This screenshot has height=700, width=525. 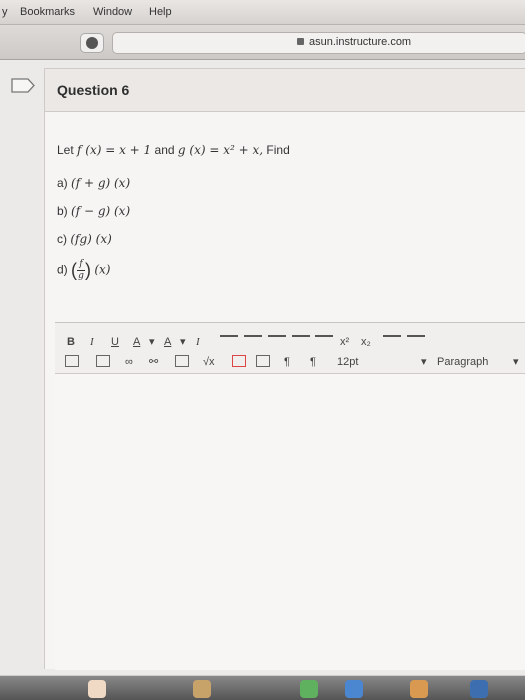 What do you see at coordinates (344, 342) in the screenshot?
I see `superscript-button: x²` at bounding box center [344, 342].